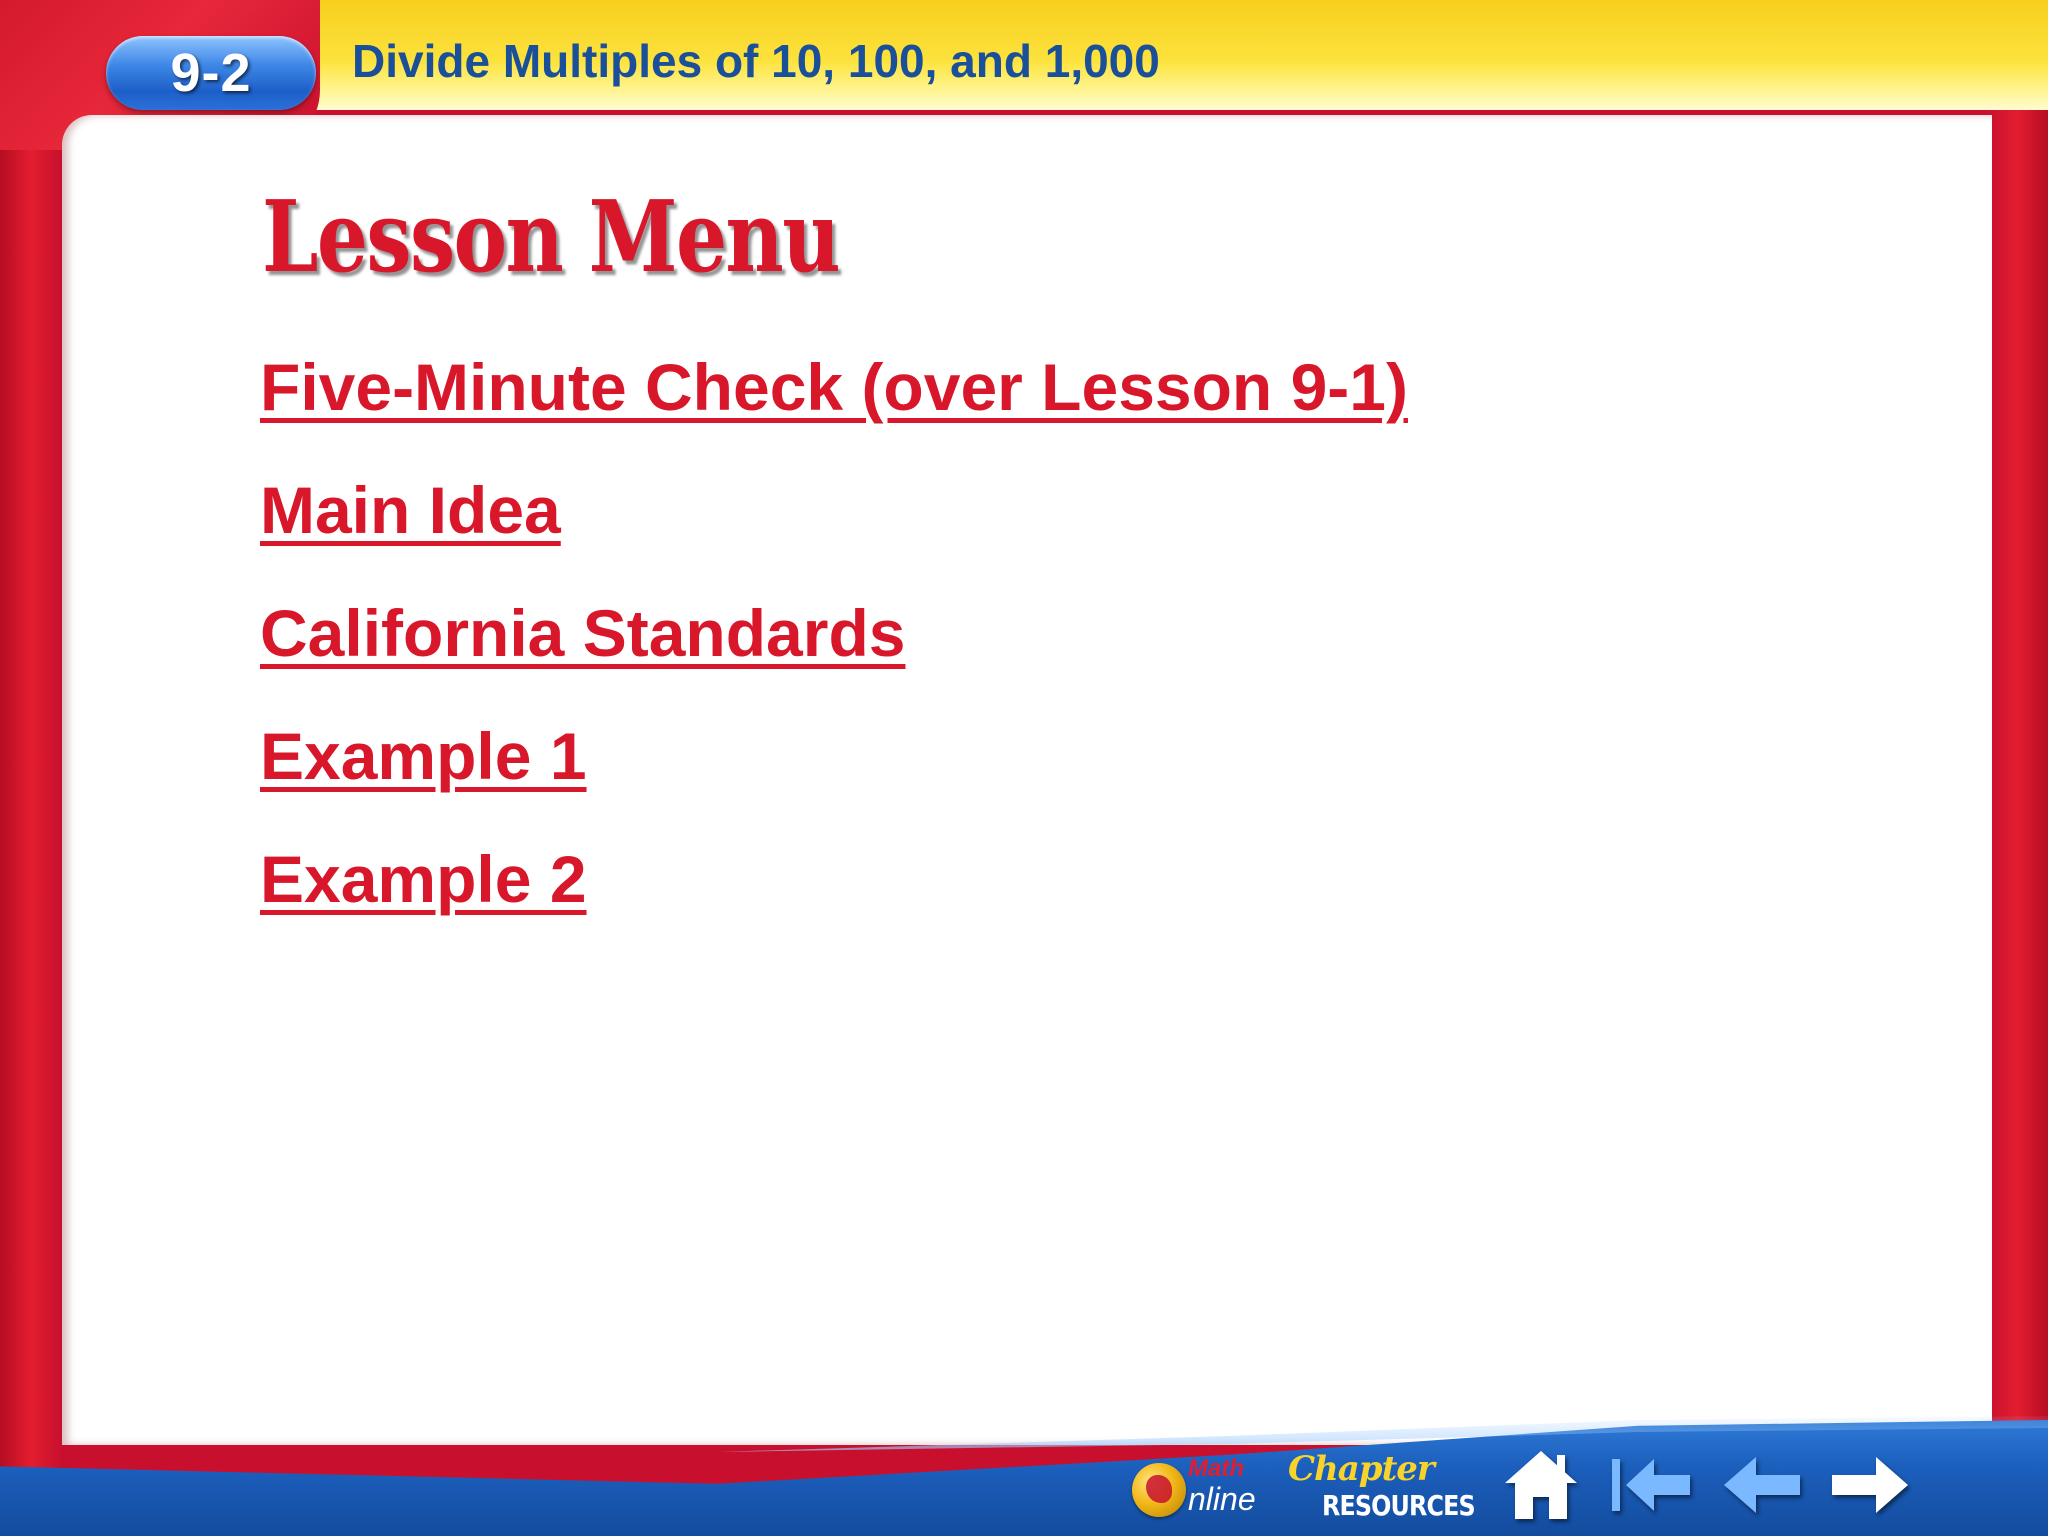 The image size is (2048, 1536). What do you see at coordinates (1361, 1469) in the screenshot?
I see `chapter-resources-label-top: Chapter` at bounding box center [1361, 1469].